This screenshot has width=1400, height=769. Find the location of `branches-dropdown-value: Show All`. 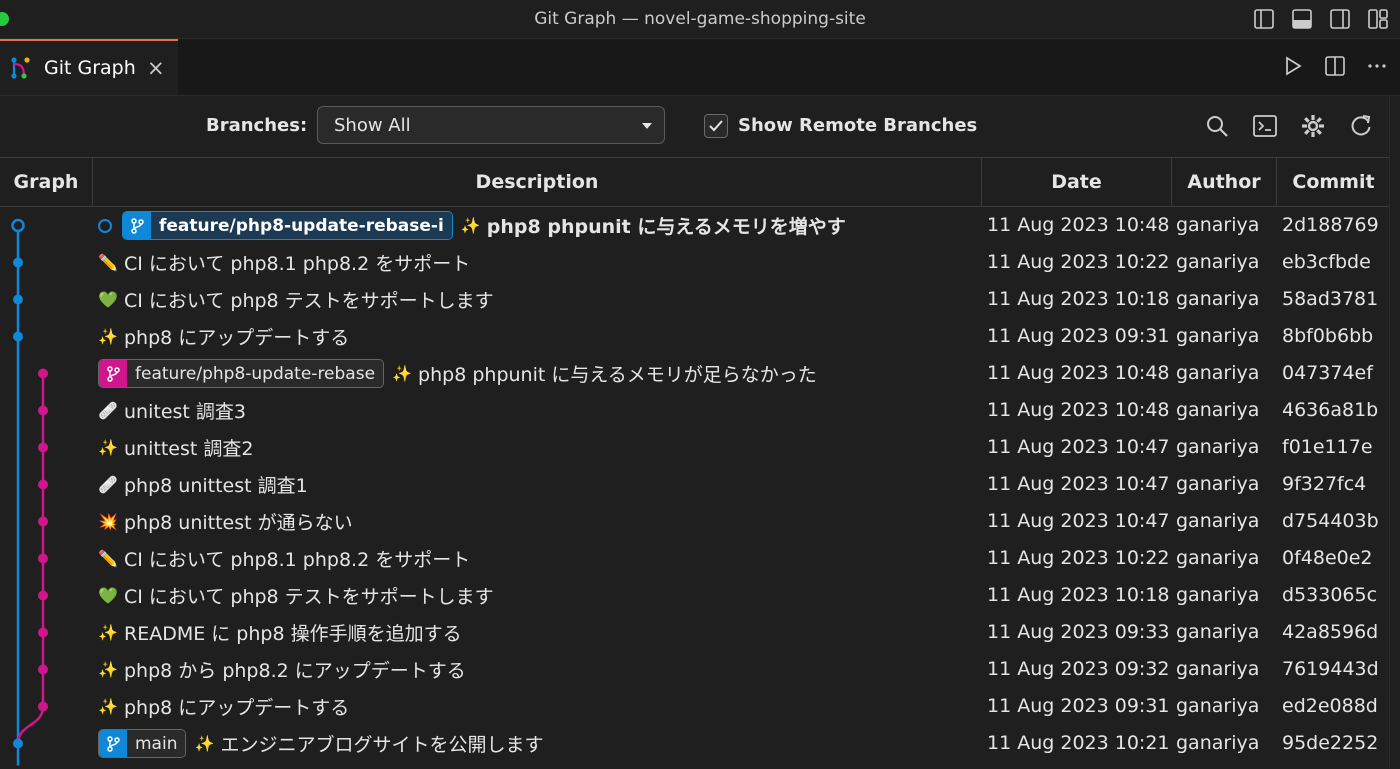

branches-dropdown-value: Show All is located at coordinates (372, 125).